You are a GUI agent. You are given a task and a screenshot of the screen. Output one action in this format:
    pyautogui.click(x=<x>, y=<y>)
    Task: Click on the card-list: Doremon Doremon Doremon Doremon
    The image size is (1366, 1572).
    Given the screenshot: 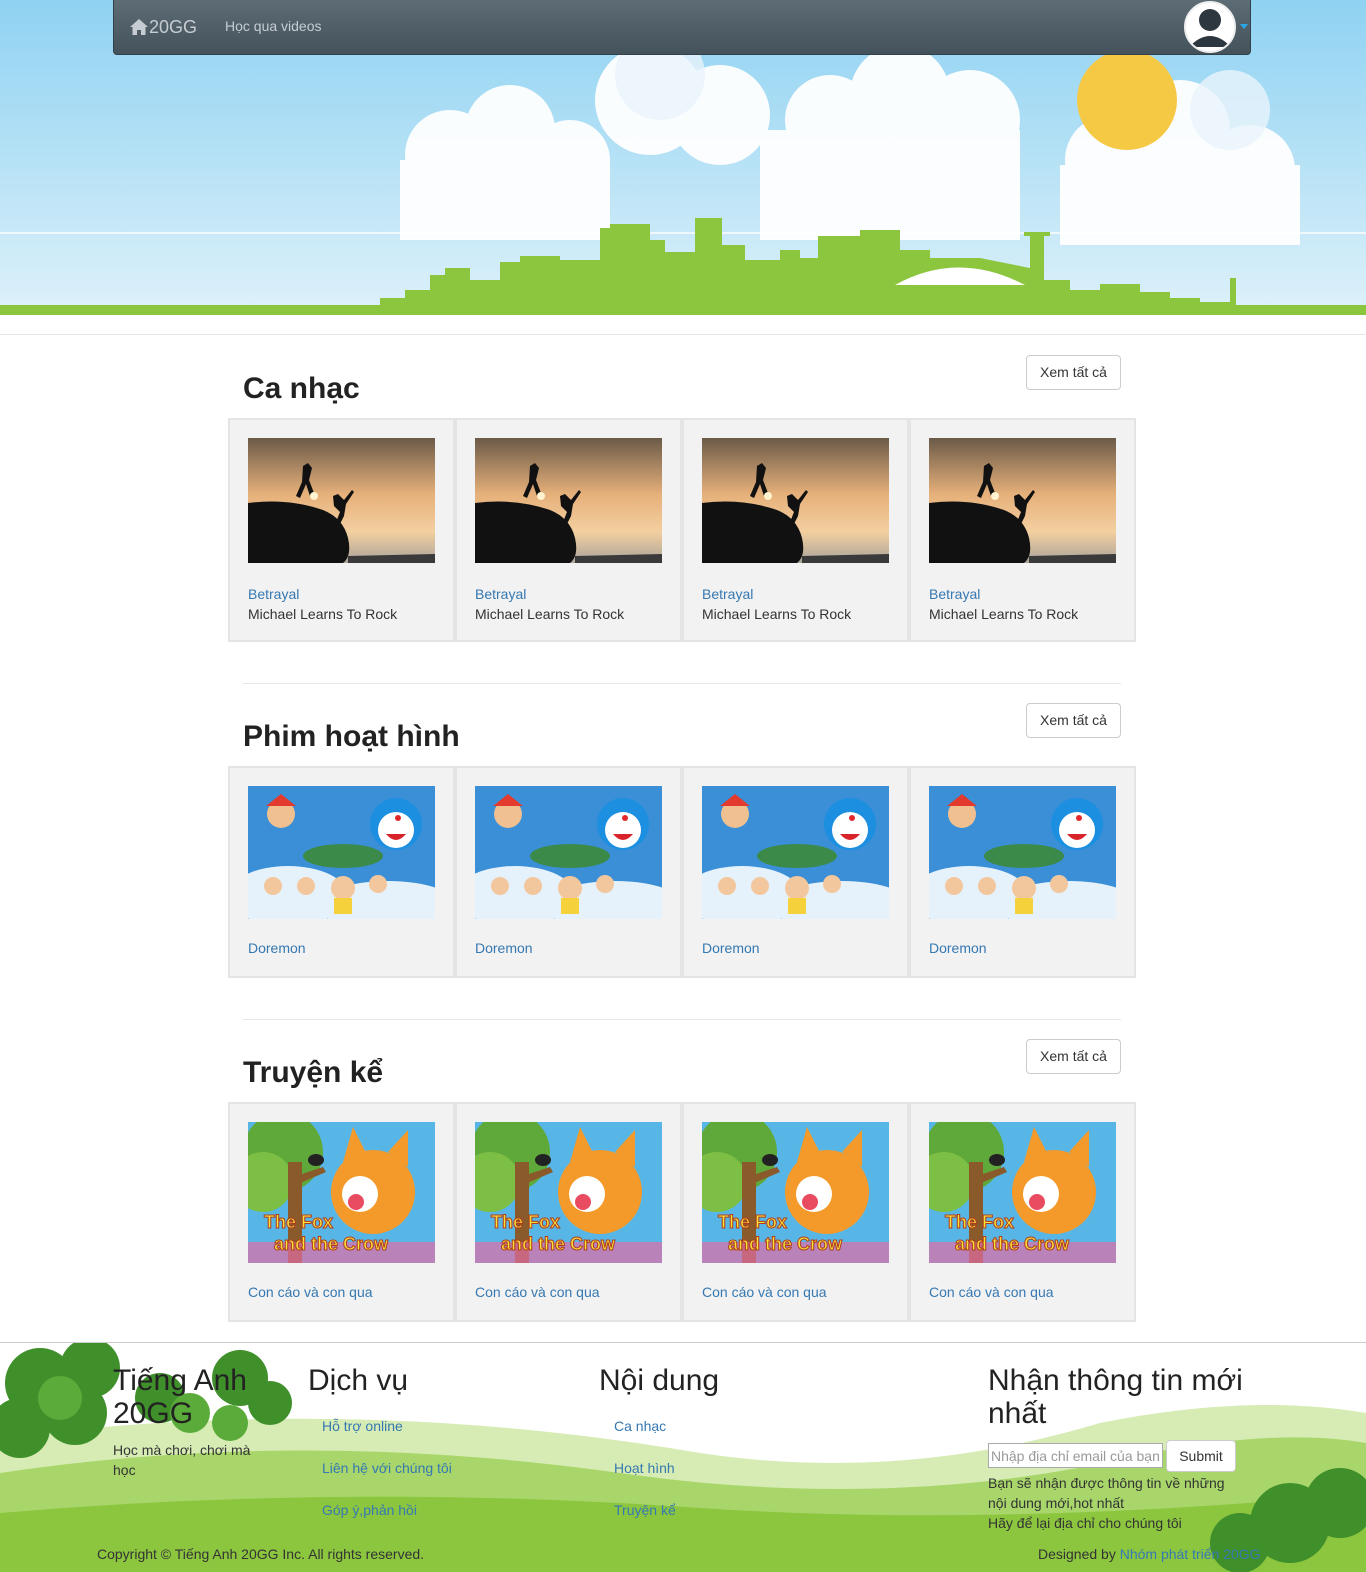 What is the action you would take?
    pyautogui.click(x=682, y=872)
    